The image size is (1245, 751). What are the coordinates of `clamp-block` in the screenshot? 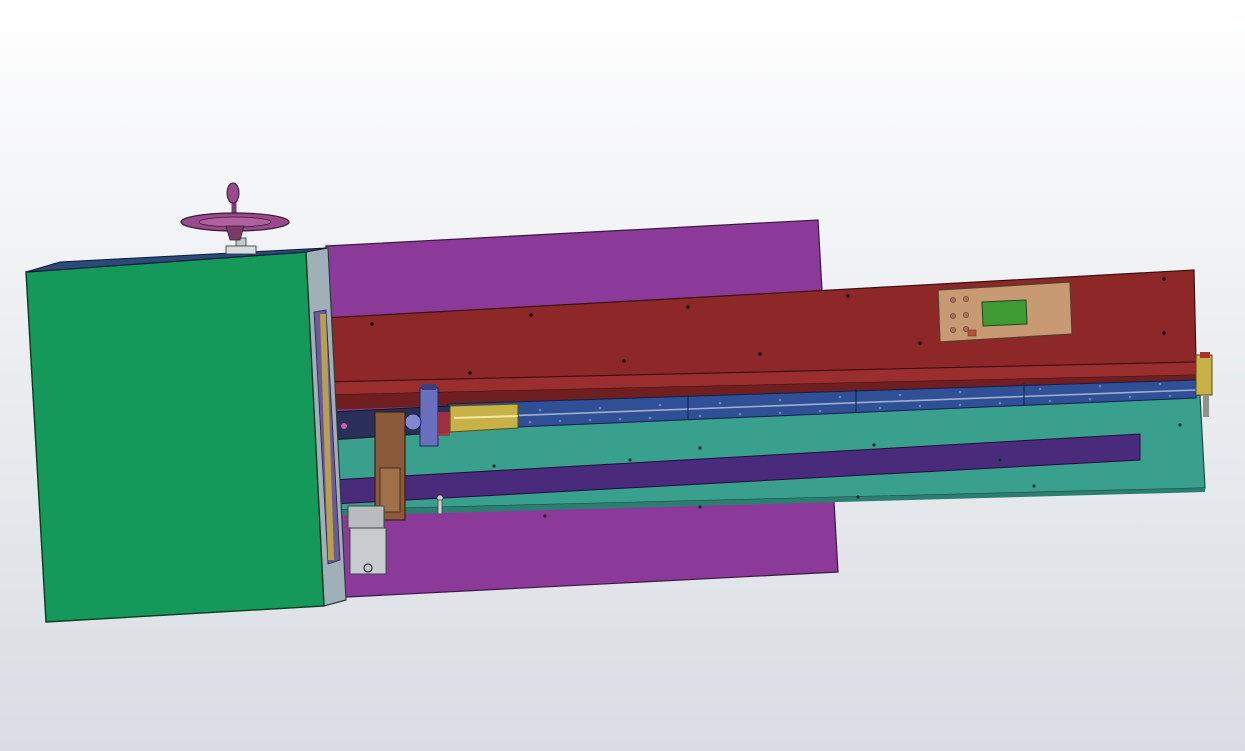 It's located at (429, 417).